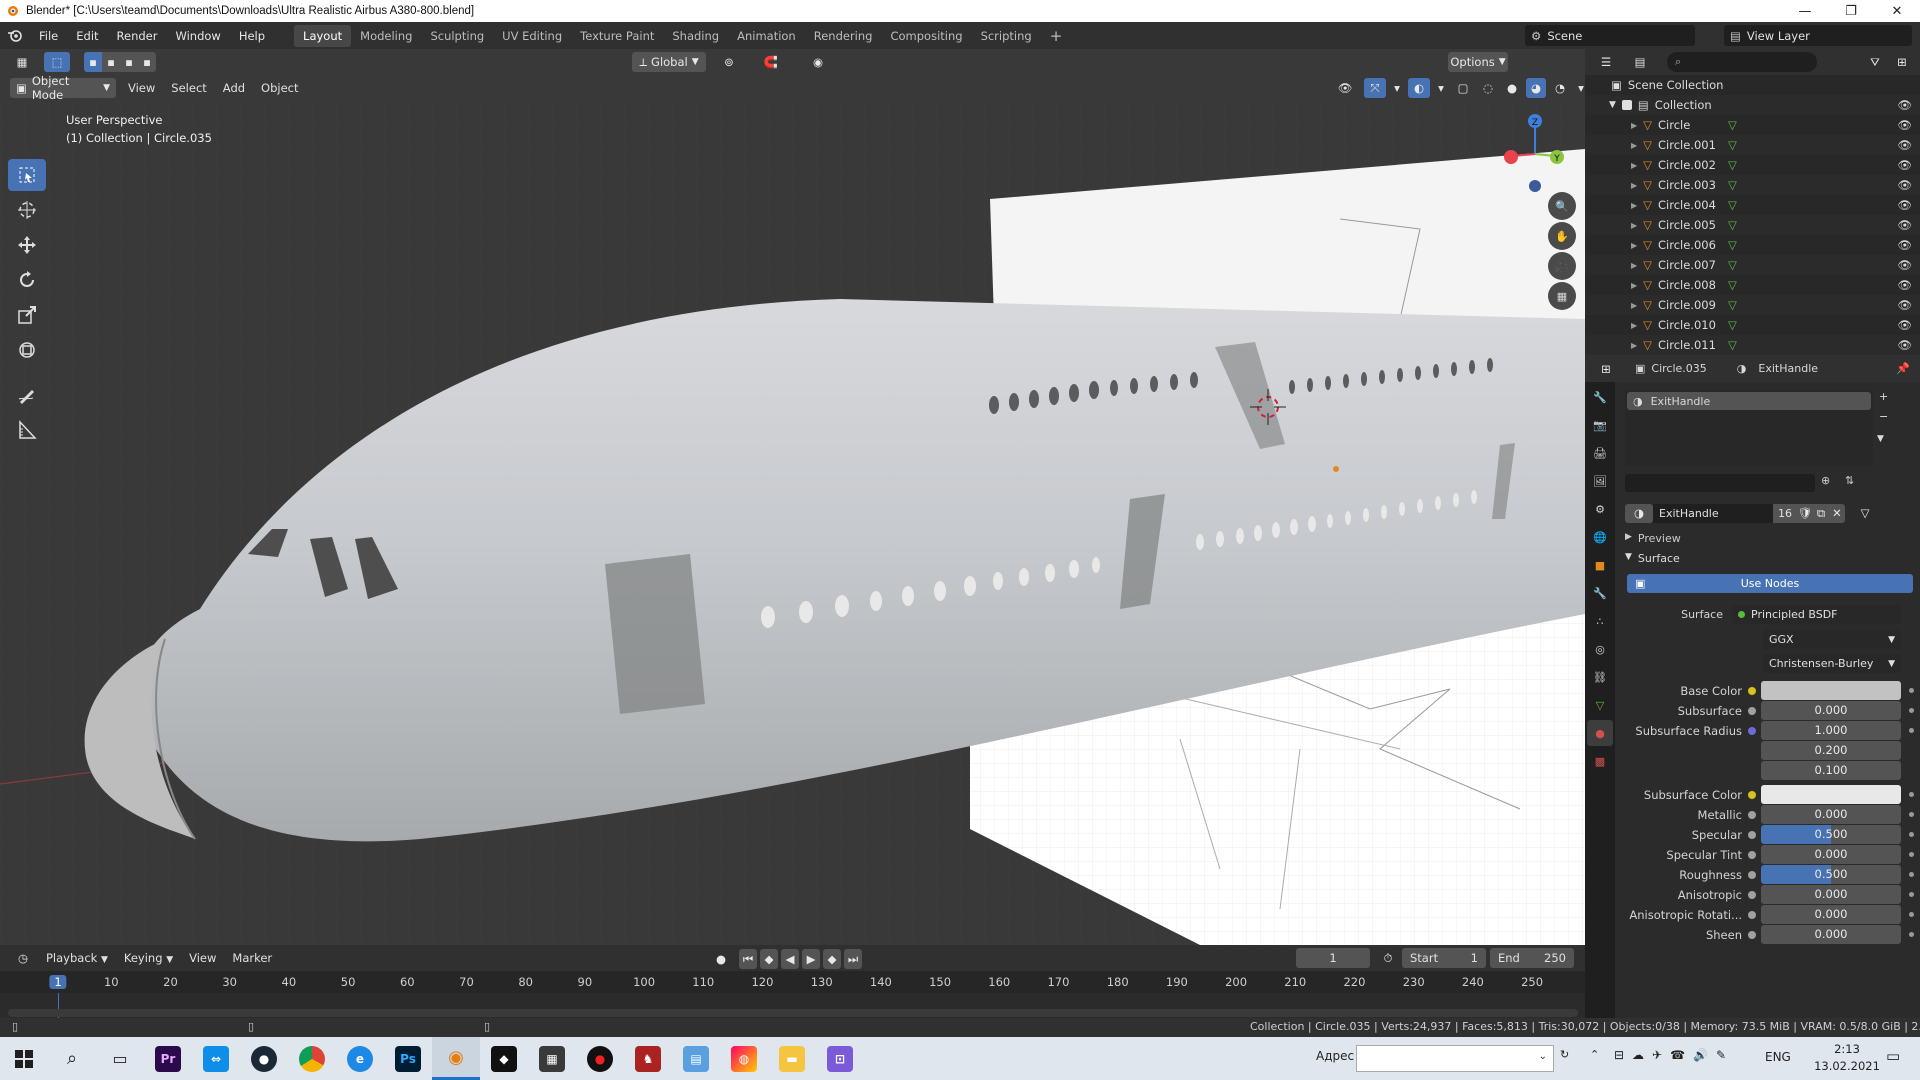 The height and width of the screenshot is (1080, 1920). What do you see at coordinates (27, 350) in the screenshot?
I see `transform-icon` at bounding box center [27, 350].